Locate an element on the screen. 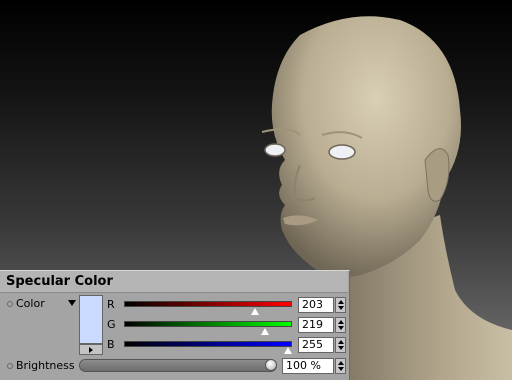  channel-label-r: R is located at coordinates (111, 304).